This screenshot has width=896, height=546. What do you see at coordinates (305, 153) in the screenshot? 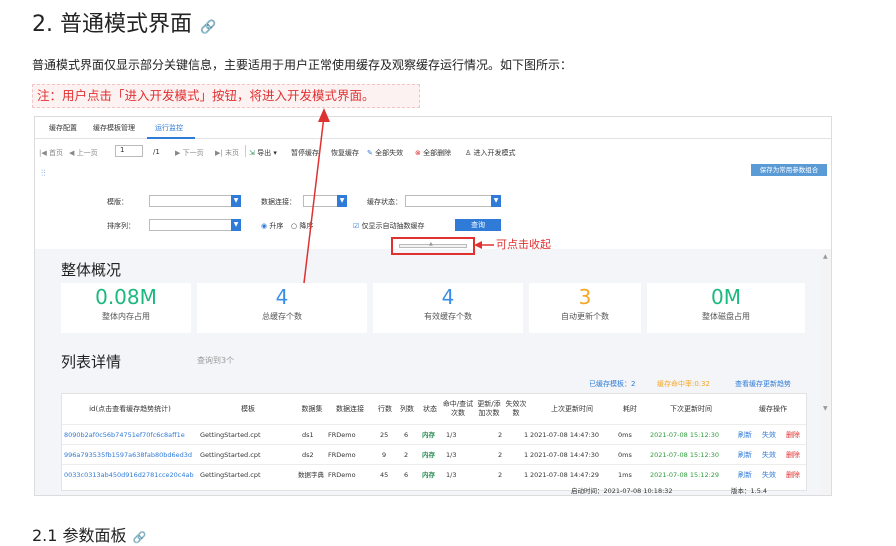
I see `pause-cache-button: 暂停缓存` at bounding box center [305, 153].